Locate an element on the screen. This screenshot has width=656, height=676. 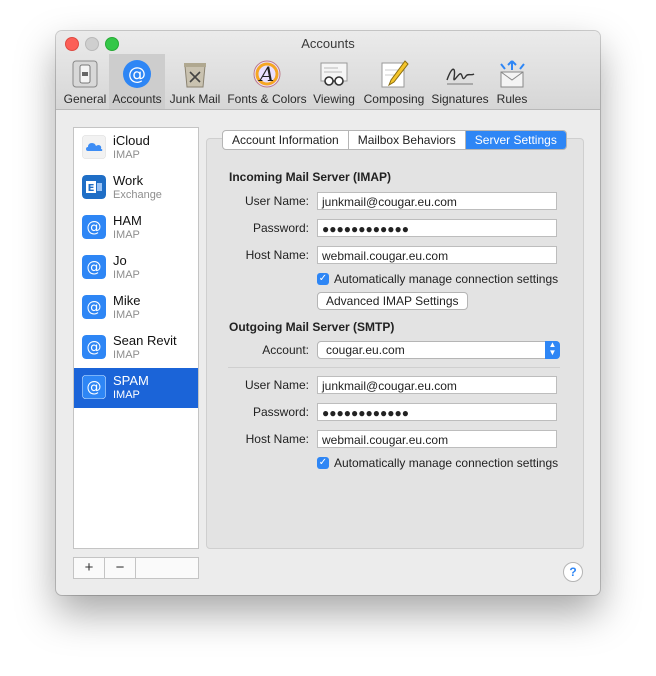
fonts-colors-icon: A is located at coordinates (267, 74).